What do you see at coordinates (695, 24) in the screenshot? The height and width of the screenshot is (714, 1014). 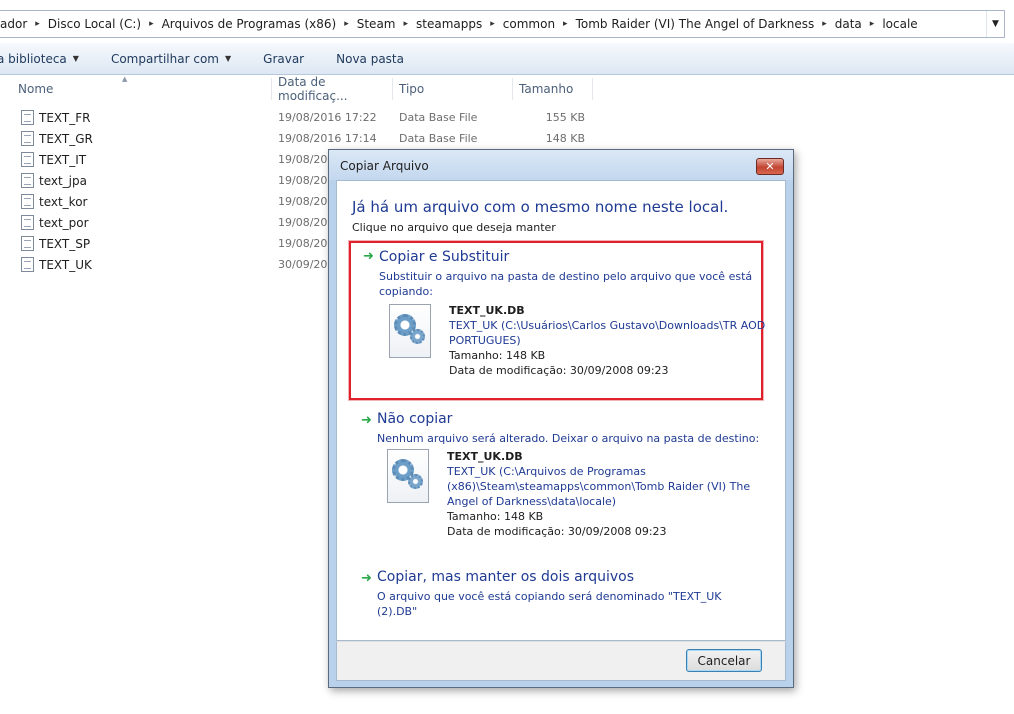 I see `breadcrumb-tomb-raider: Tomb Raider (VI) The Angel of Darkness` at bounding box center [695, 24].